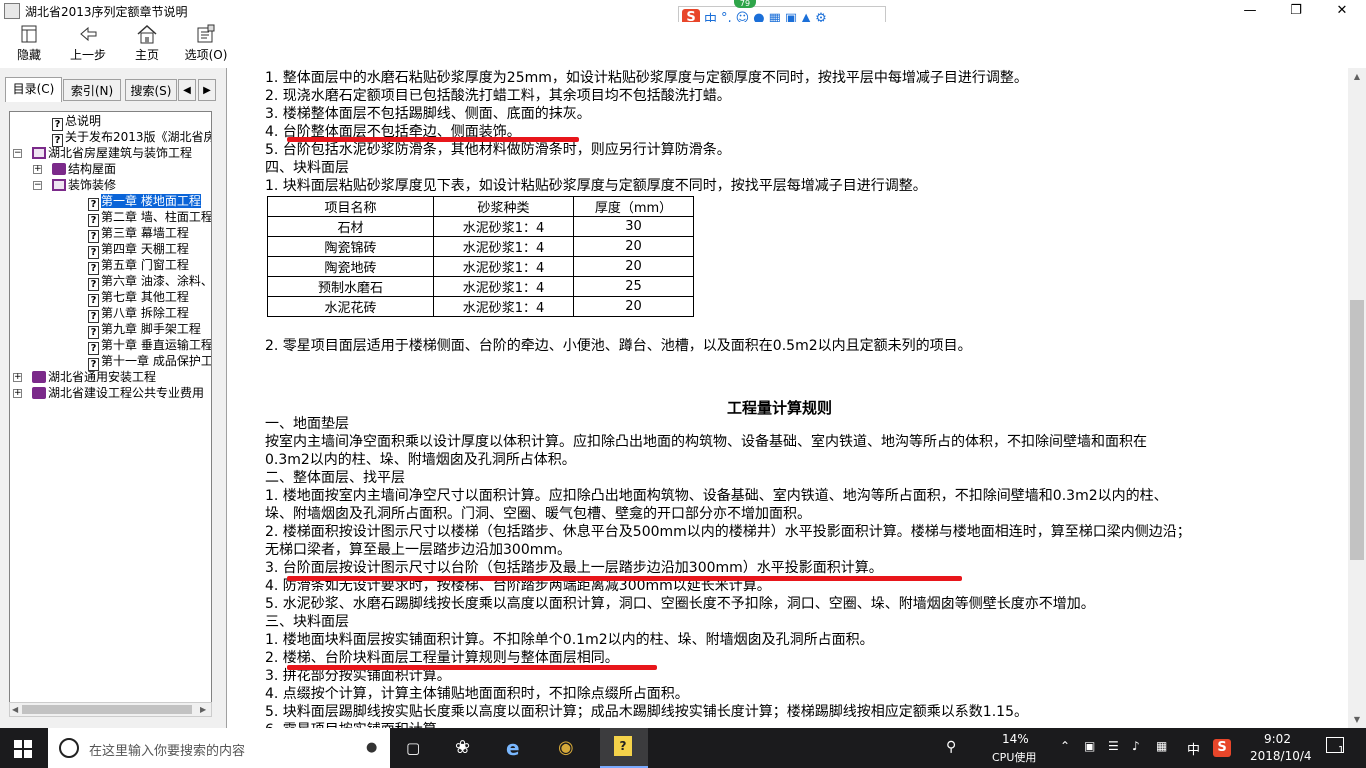 The height and width of the screenshot is (768, 1366). I want to click on task-view-icon: ▢, so click(413, 748).